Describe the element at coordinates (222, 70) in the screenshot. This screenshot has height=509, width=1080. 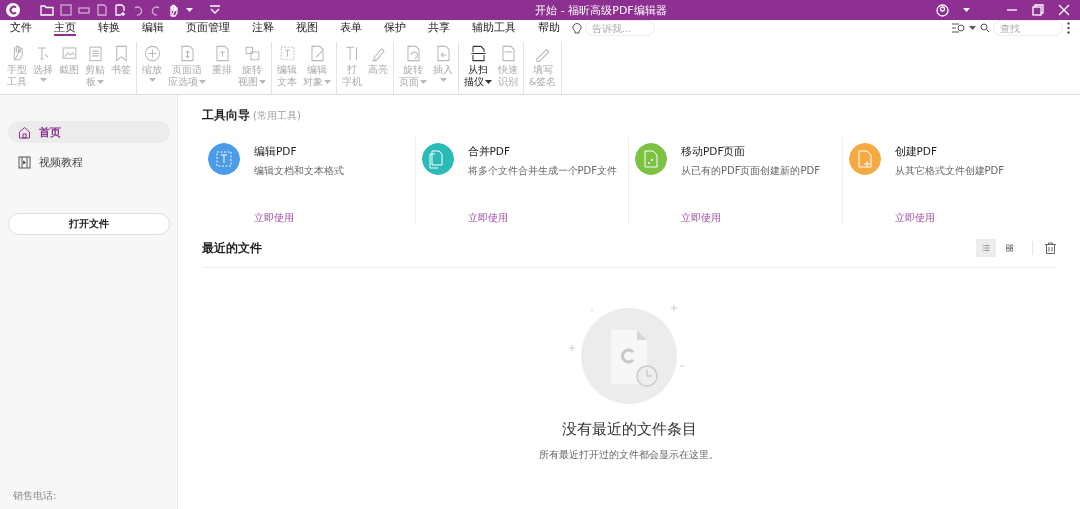
I see `tool-label: 重排` at that location.